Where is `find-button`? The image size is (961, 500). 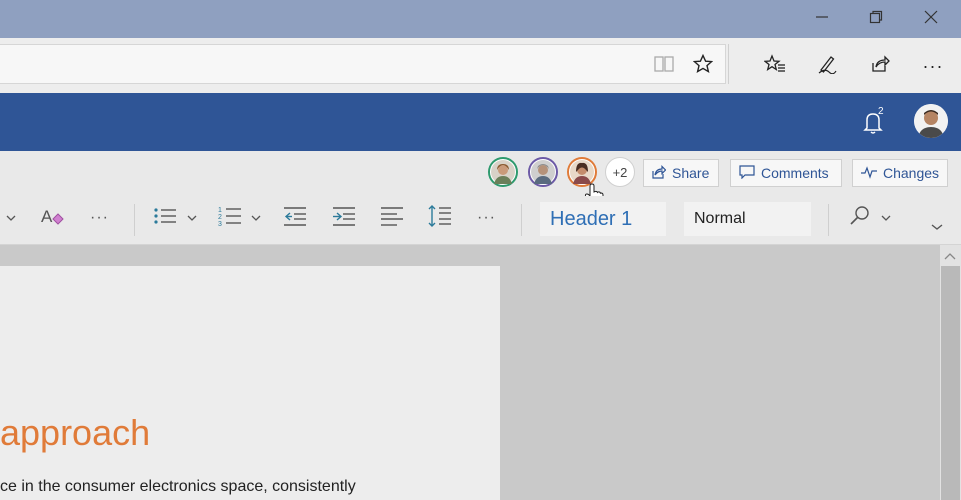
find-button is located at coordinates (860, 218).